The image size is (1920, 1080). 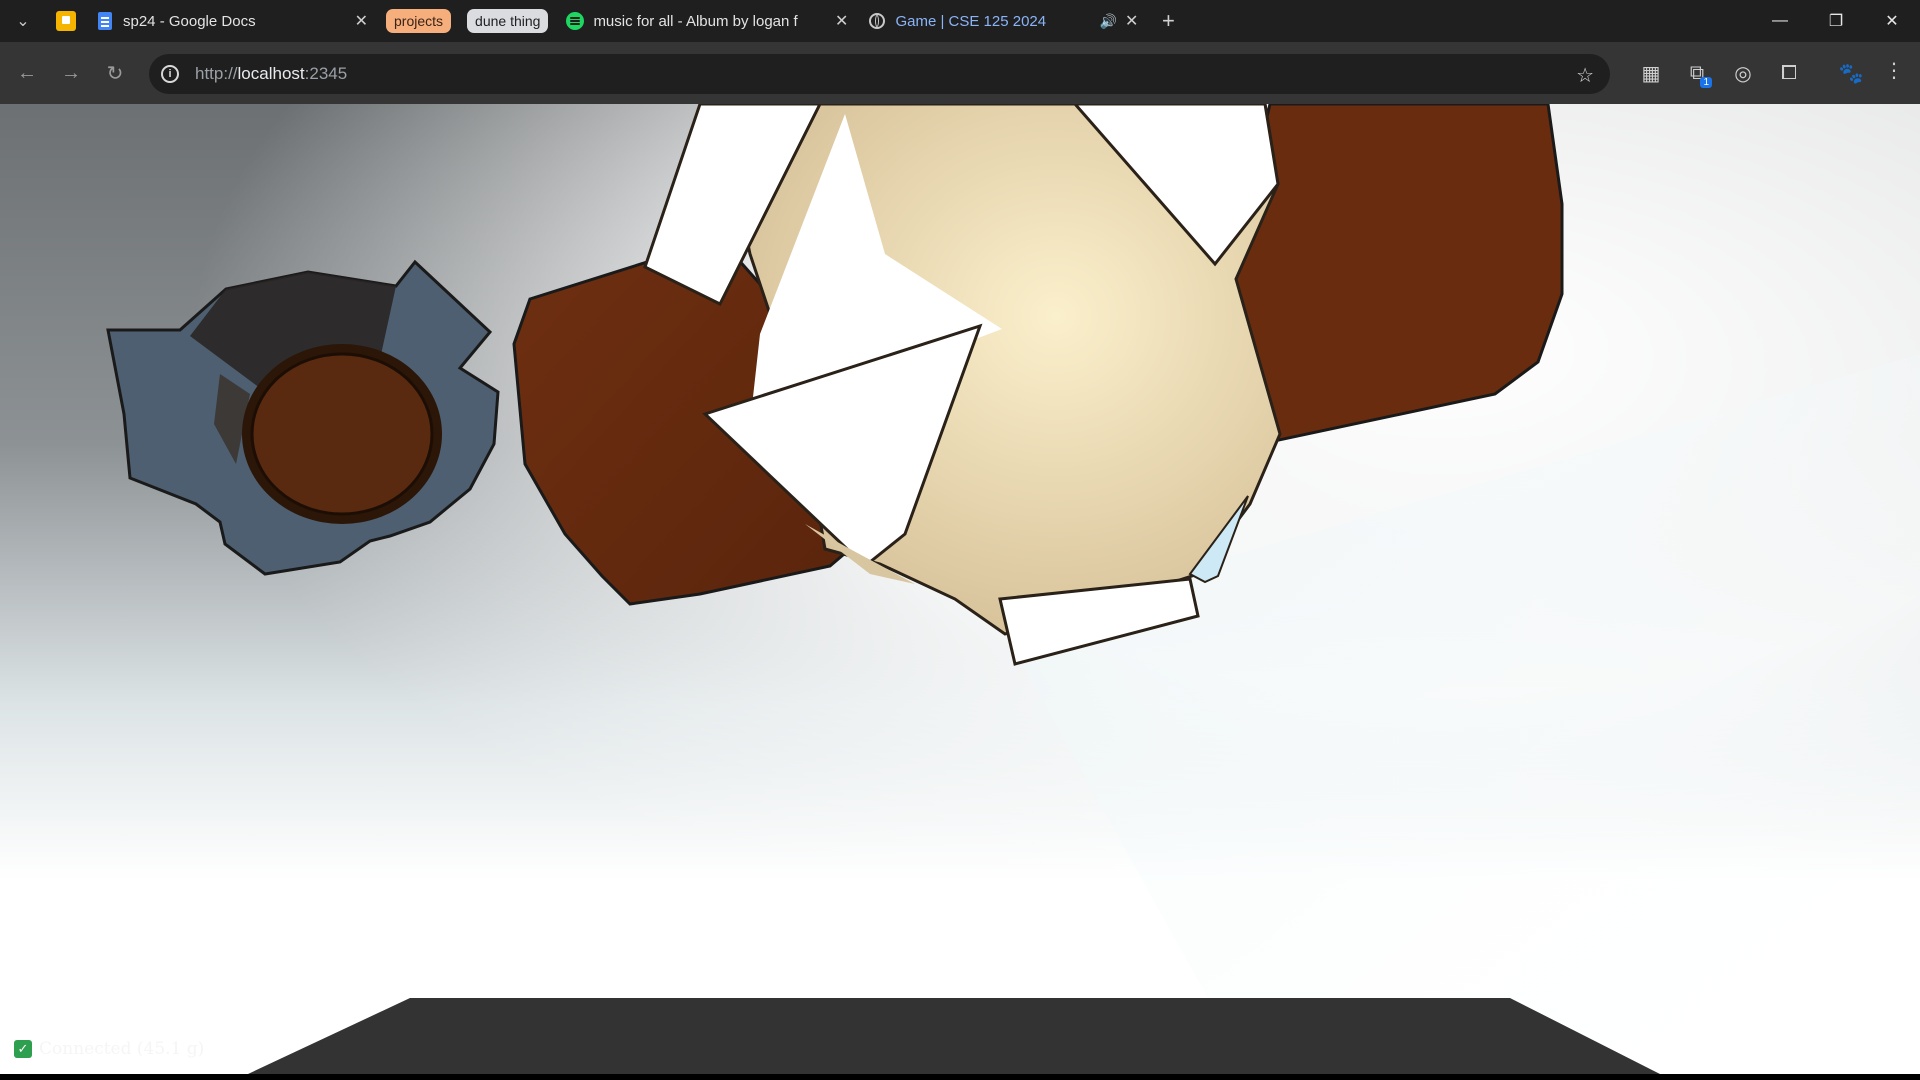 I want to click on url-text: http://localhost:2345, so click(x=271, y=73).